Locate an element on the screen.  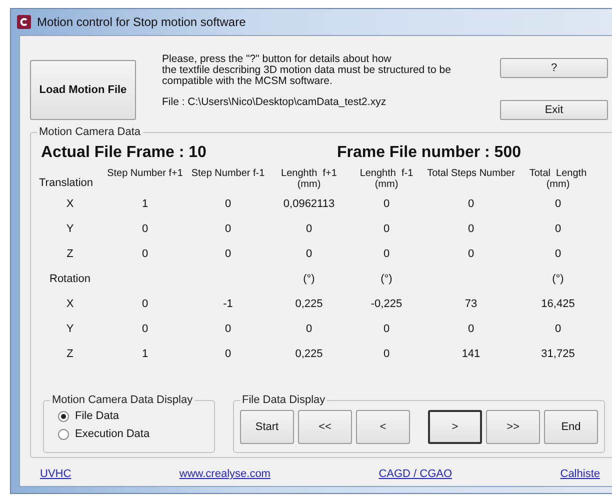
column-header: Total Steps Number is located at coordinates (471, 173).